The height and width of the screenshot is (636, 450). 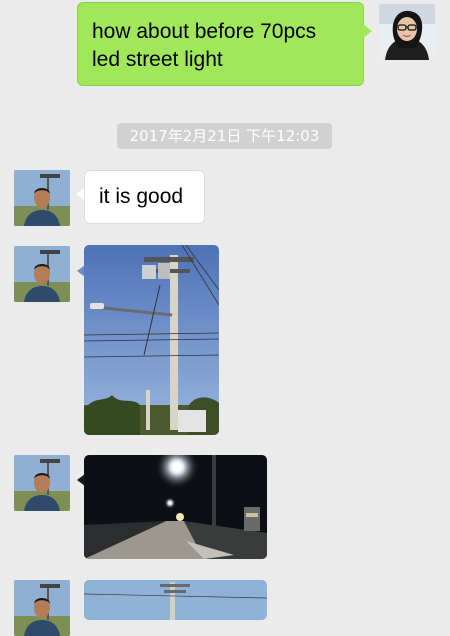 I want to click on avatar-woman-image, so click(x=407, y=32).